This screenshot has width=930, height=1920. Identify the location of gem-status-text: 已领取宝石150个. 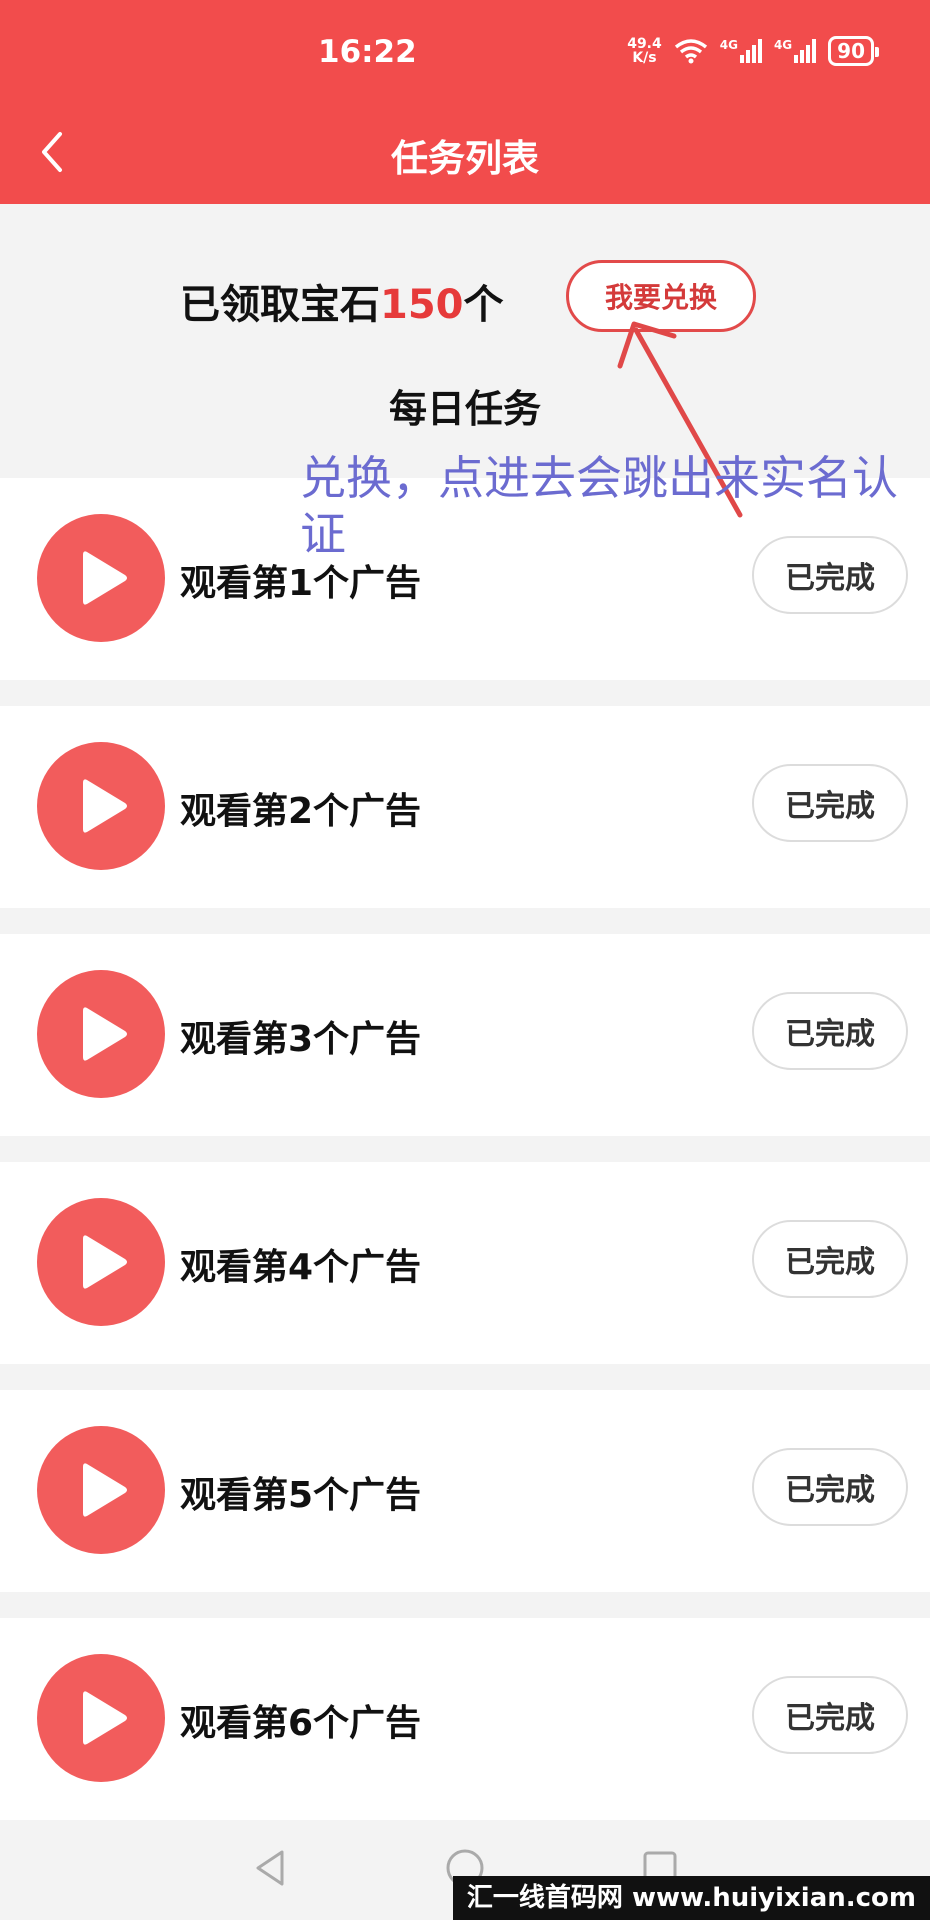
(342, 305).